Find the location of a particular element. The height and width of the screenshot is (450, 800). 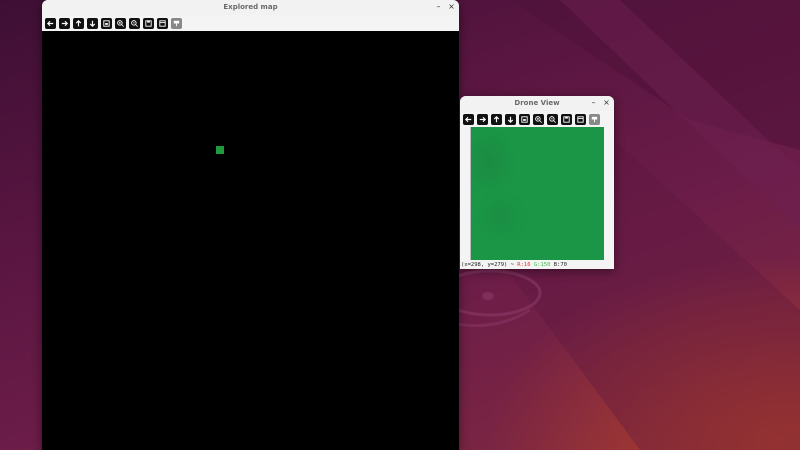

window-title: Explored map is located at coordinates (250, 7).